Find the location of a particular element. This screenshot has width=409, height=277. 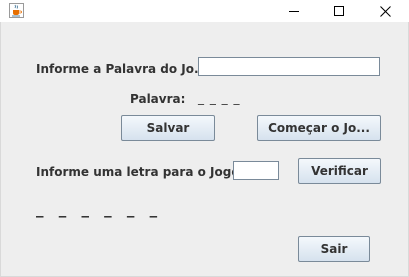

letter-prompt-label: Informe uma letra para o Jogo: is located at coordinates (140, 172).